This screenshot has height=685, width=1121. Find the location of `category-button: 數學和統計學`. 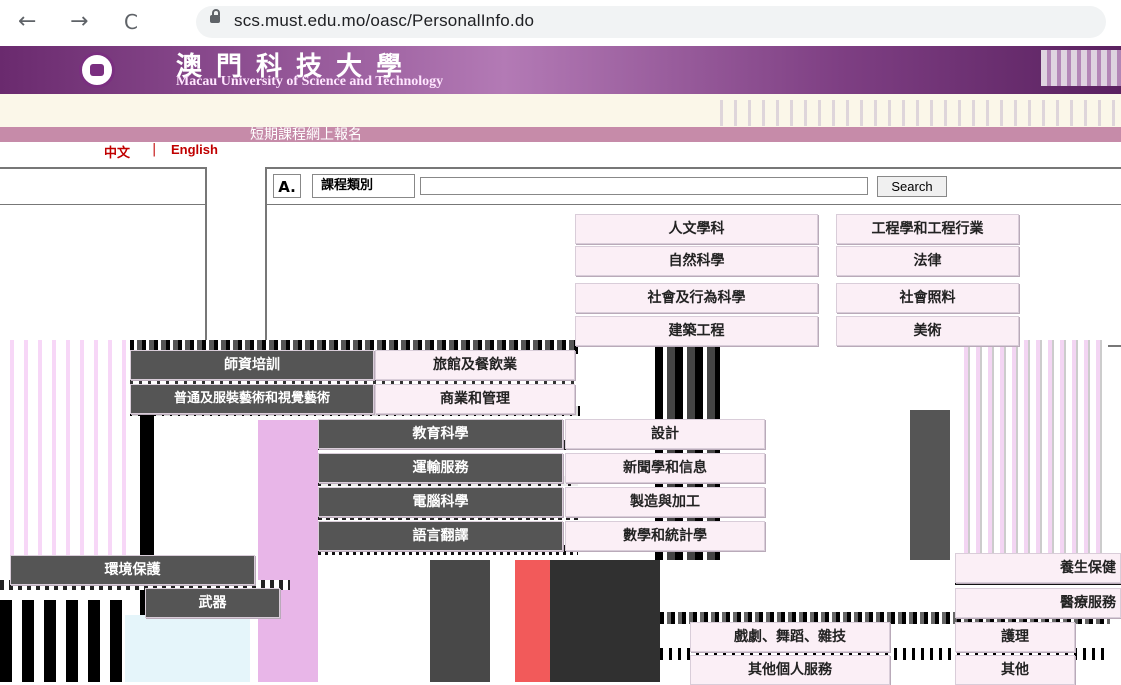

category-button: 數學和統計學 is located at coordinates (665, 536).